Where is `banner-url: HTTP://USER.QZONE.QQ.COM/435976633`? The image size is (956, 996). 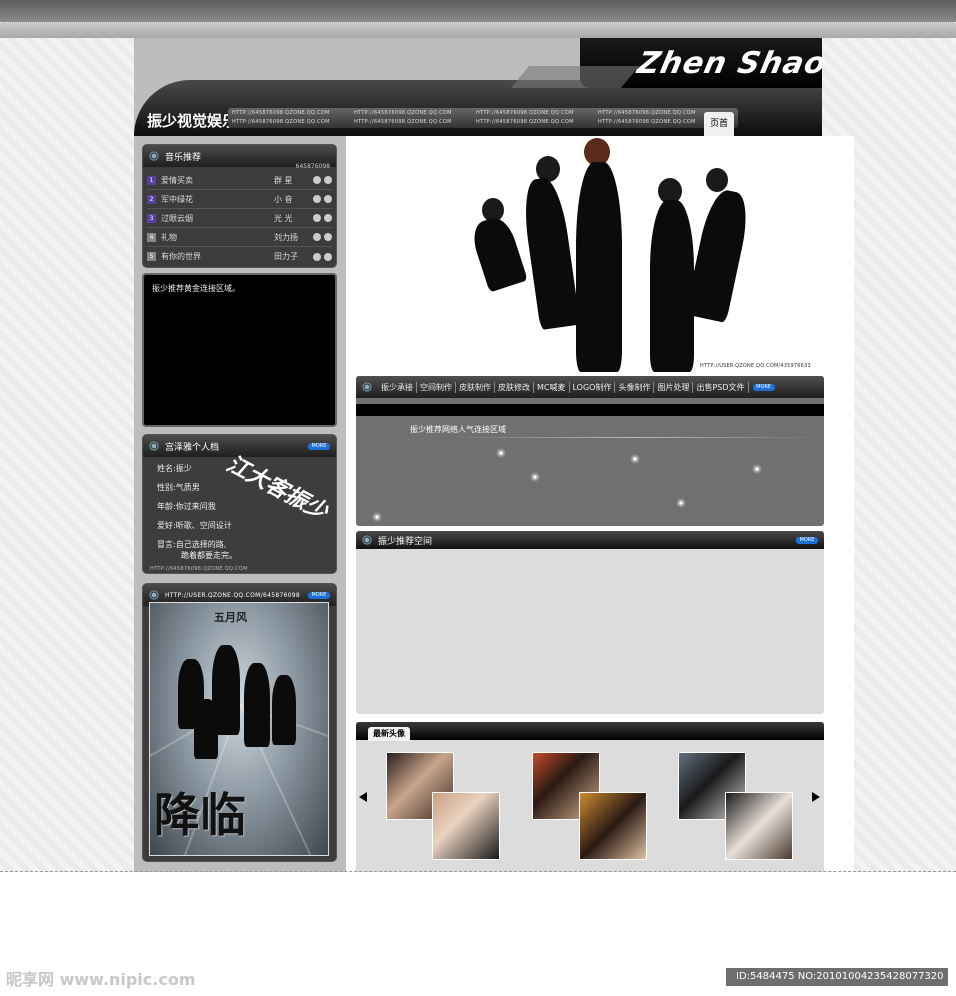 banner-url: HTTP://USER.QZONE.QQ.COM/435976633 is located at coordinates (755, 366).